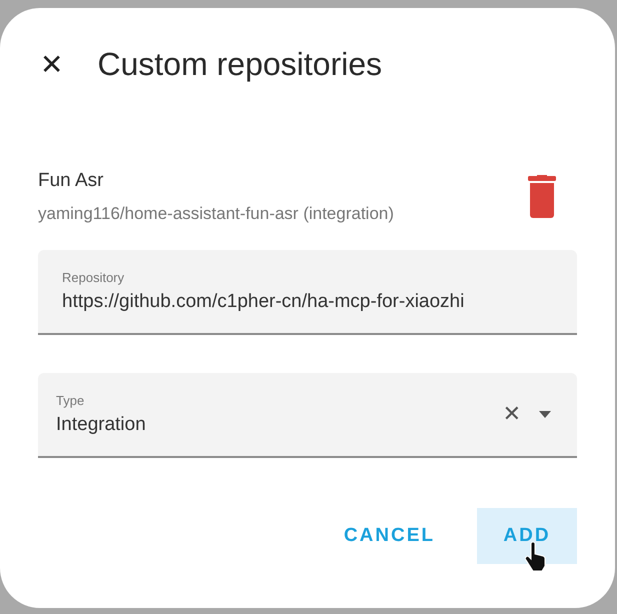  I want to click on repository-detail: yaming116/home-assistant-fun-asr (integration), so click(216, 214).